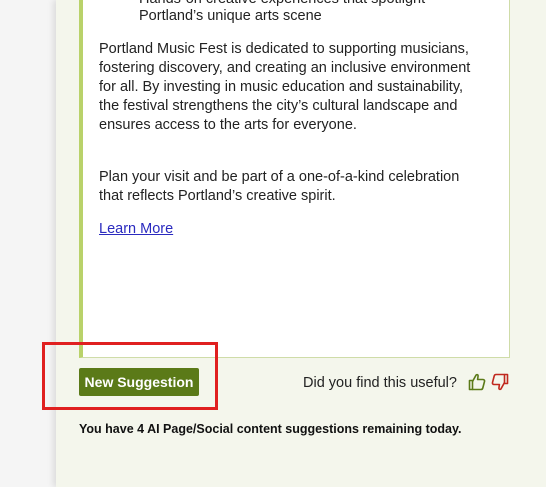 This screenshot has width=546, height=487. What do you see at coordinates (139, 382) in the screenshot?
I see `new-suggestion-button: New Suggestion` at bounding box center [139, 382].